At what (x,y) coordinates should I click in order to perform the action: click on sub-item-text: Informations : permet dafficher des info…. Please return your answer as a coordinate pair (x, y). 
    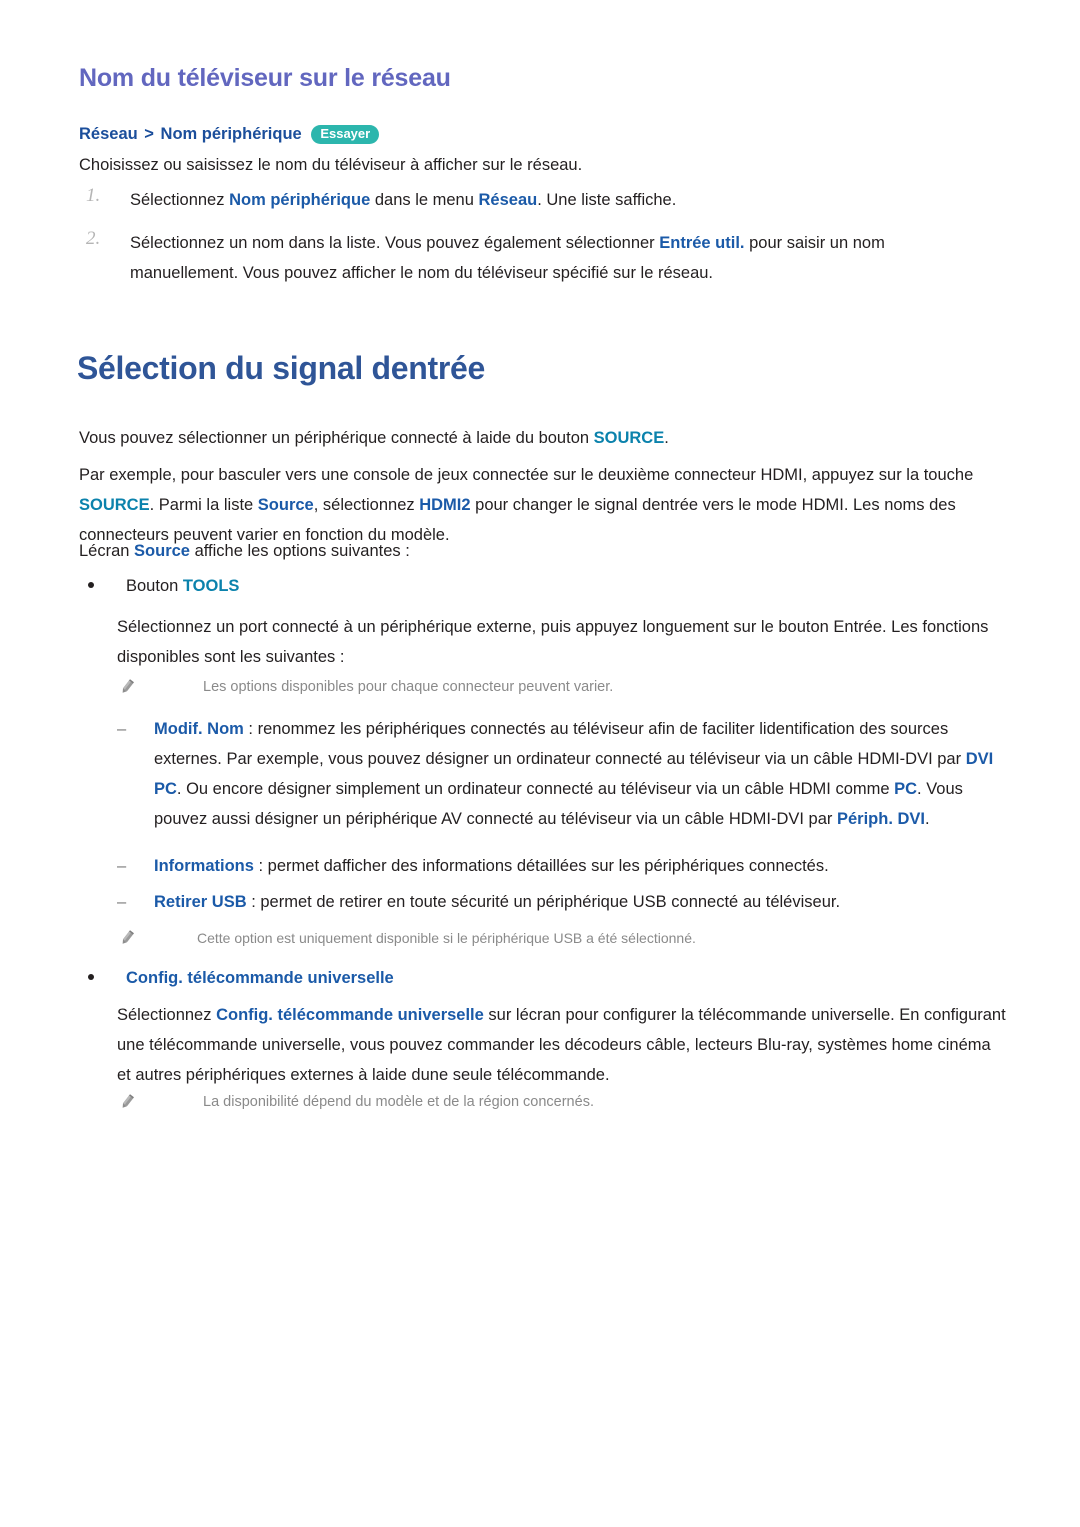
    Looking at the image, I should click on (578, 866).